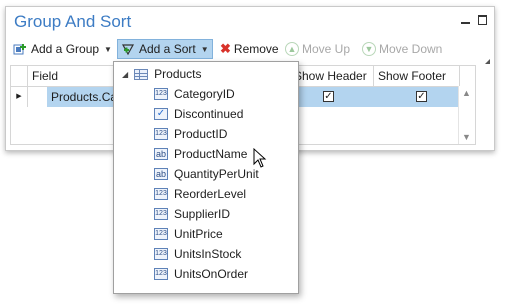 The height and width of the screenshot is (306, 507). What do you see at coordinates (198, 234) in the screenshot?
I see `field-item-label: UnitPrice` at bounding box center [198, 234].